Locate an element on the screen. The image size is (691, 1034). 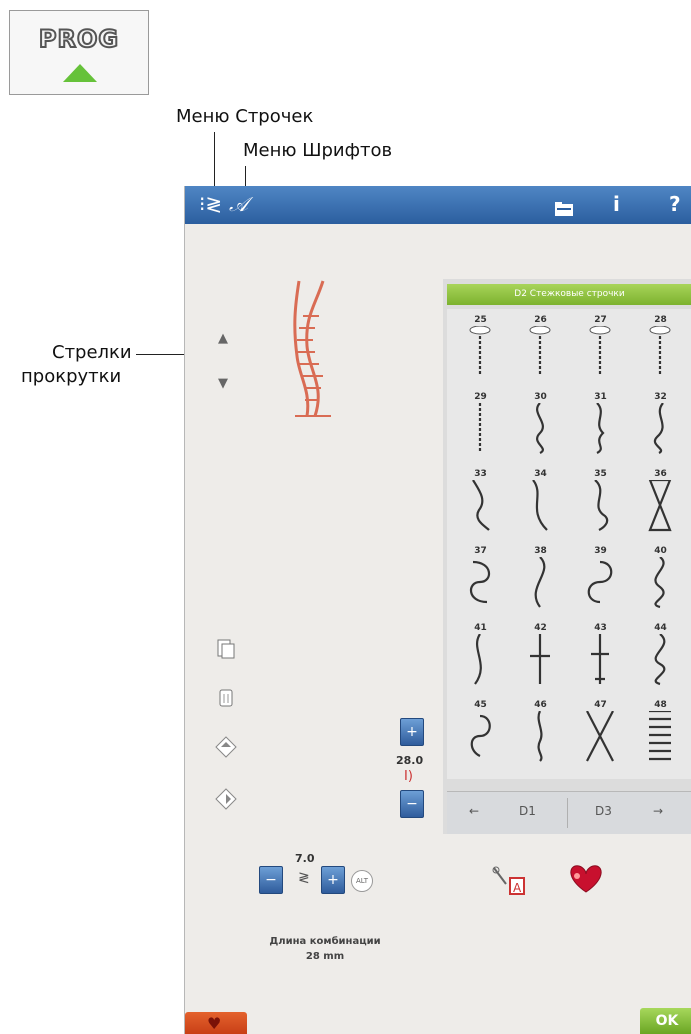
stitch-cell: 37 is located at coordinates (480, 583).